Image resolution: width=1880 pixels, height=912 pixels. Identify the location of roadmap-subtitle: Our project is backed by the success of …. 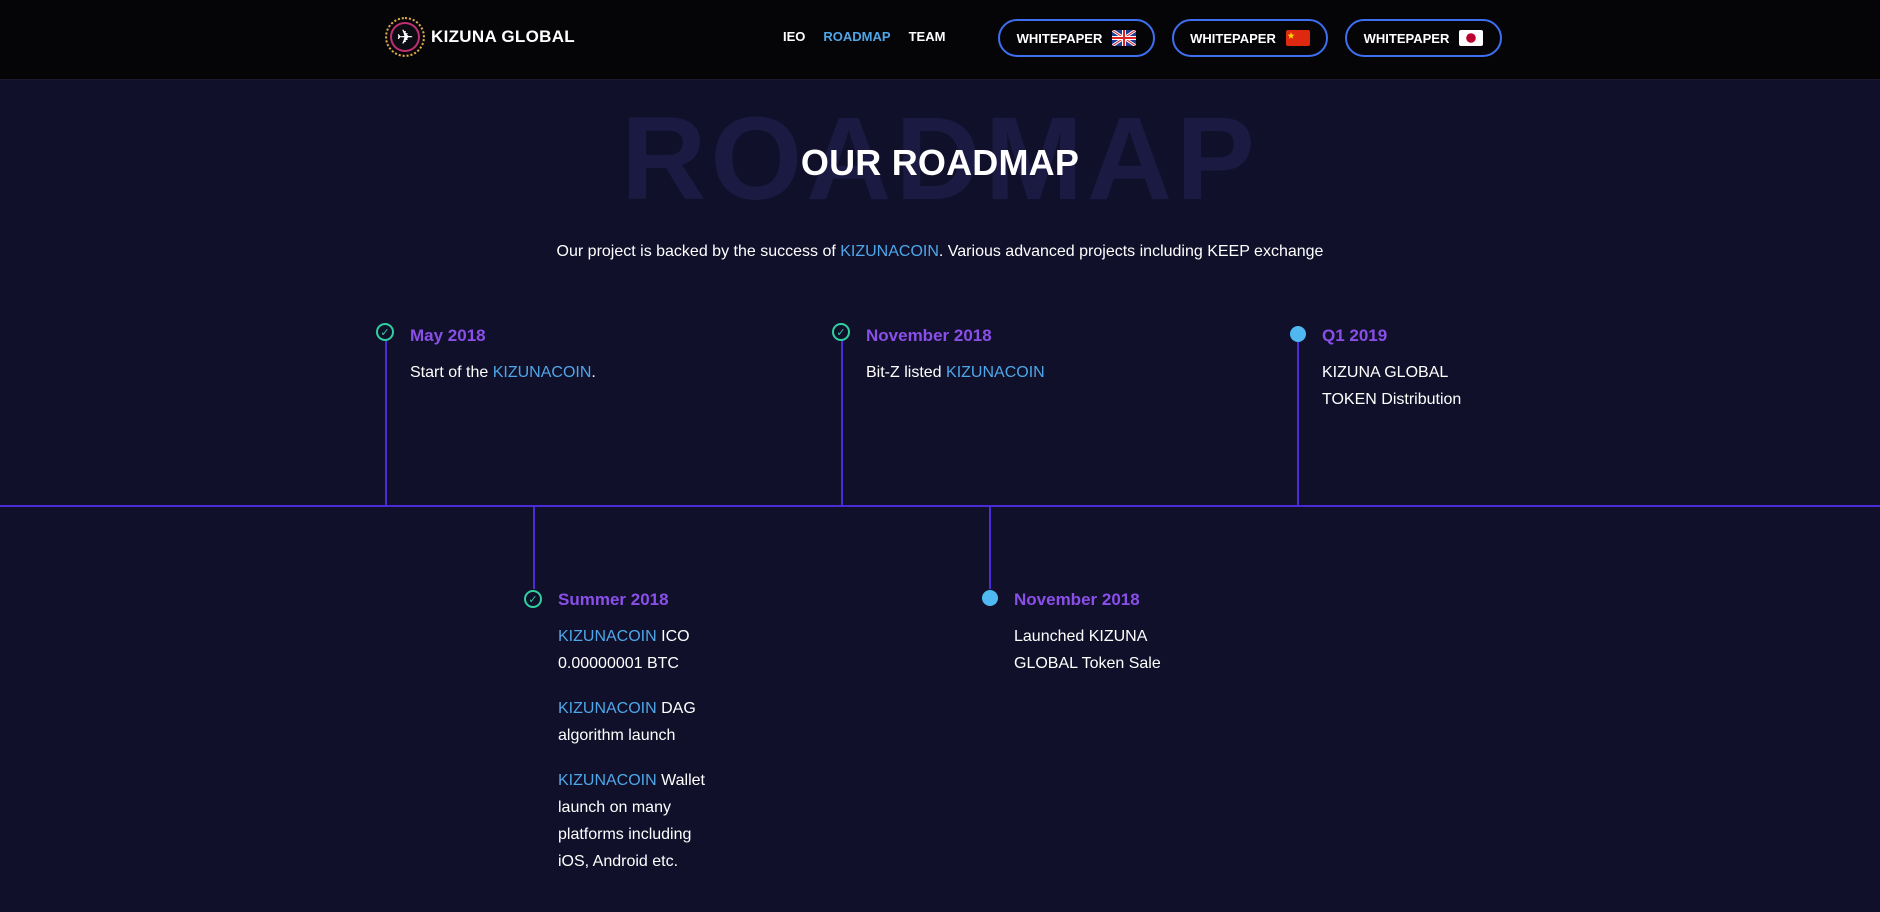
(940, 252).